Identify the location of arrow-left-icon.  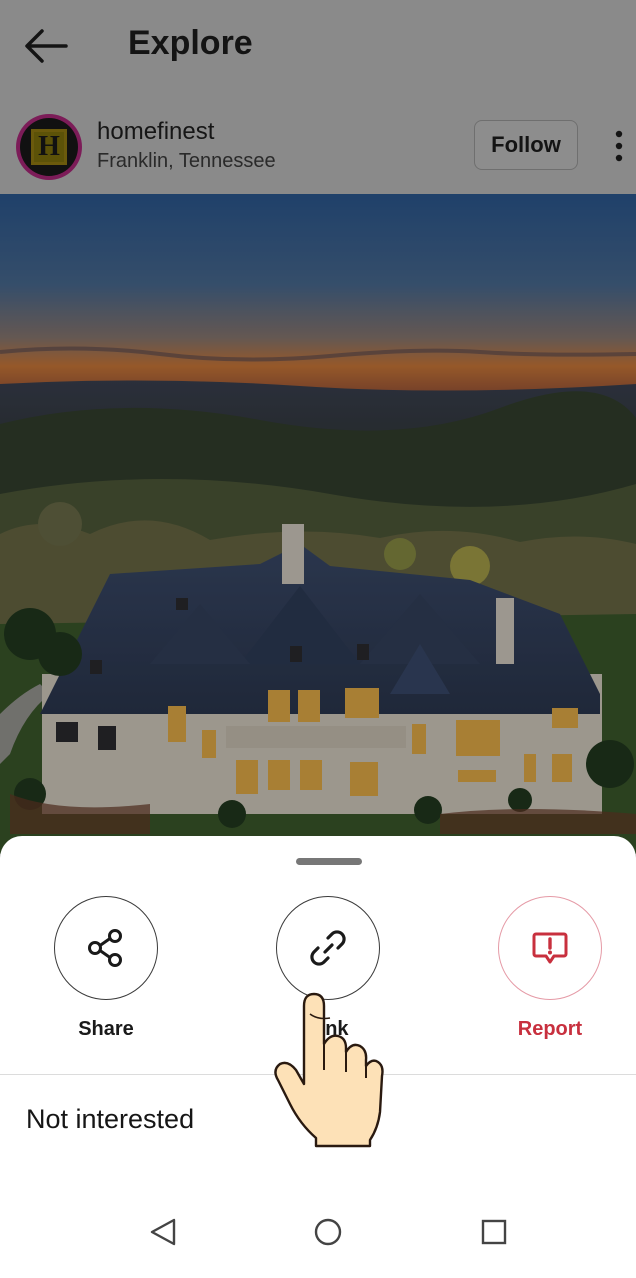
(46, 46).